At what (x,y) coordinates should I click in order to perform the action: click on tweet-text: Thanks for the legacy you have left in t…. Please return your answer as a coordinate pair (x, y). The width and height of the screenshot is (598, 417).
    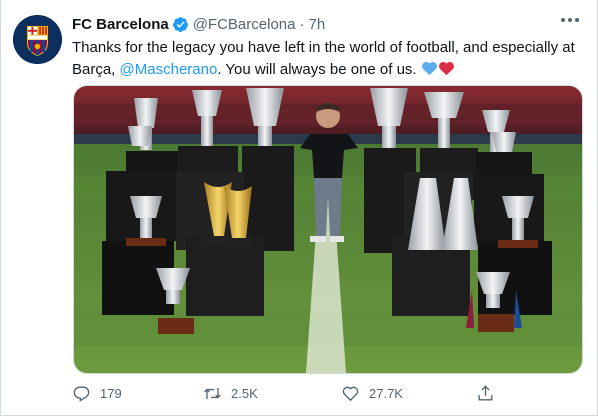
    Looking at the image, I should click on (327, 59).